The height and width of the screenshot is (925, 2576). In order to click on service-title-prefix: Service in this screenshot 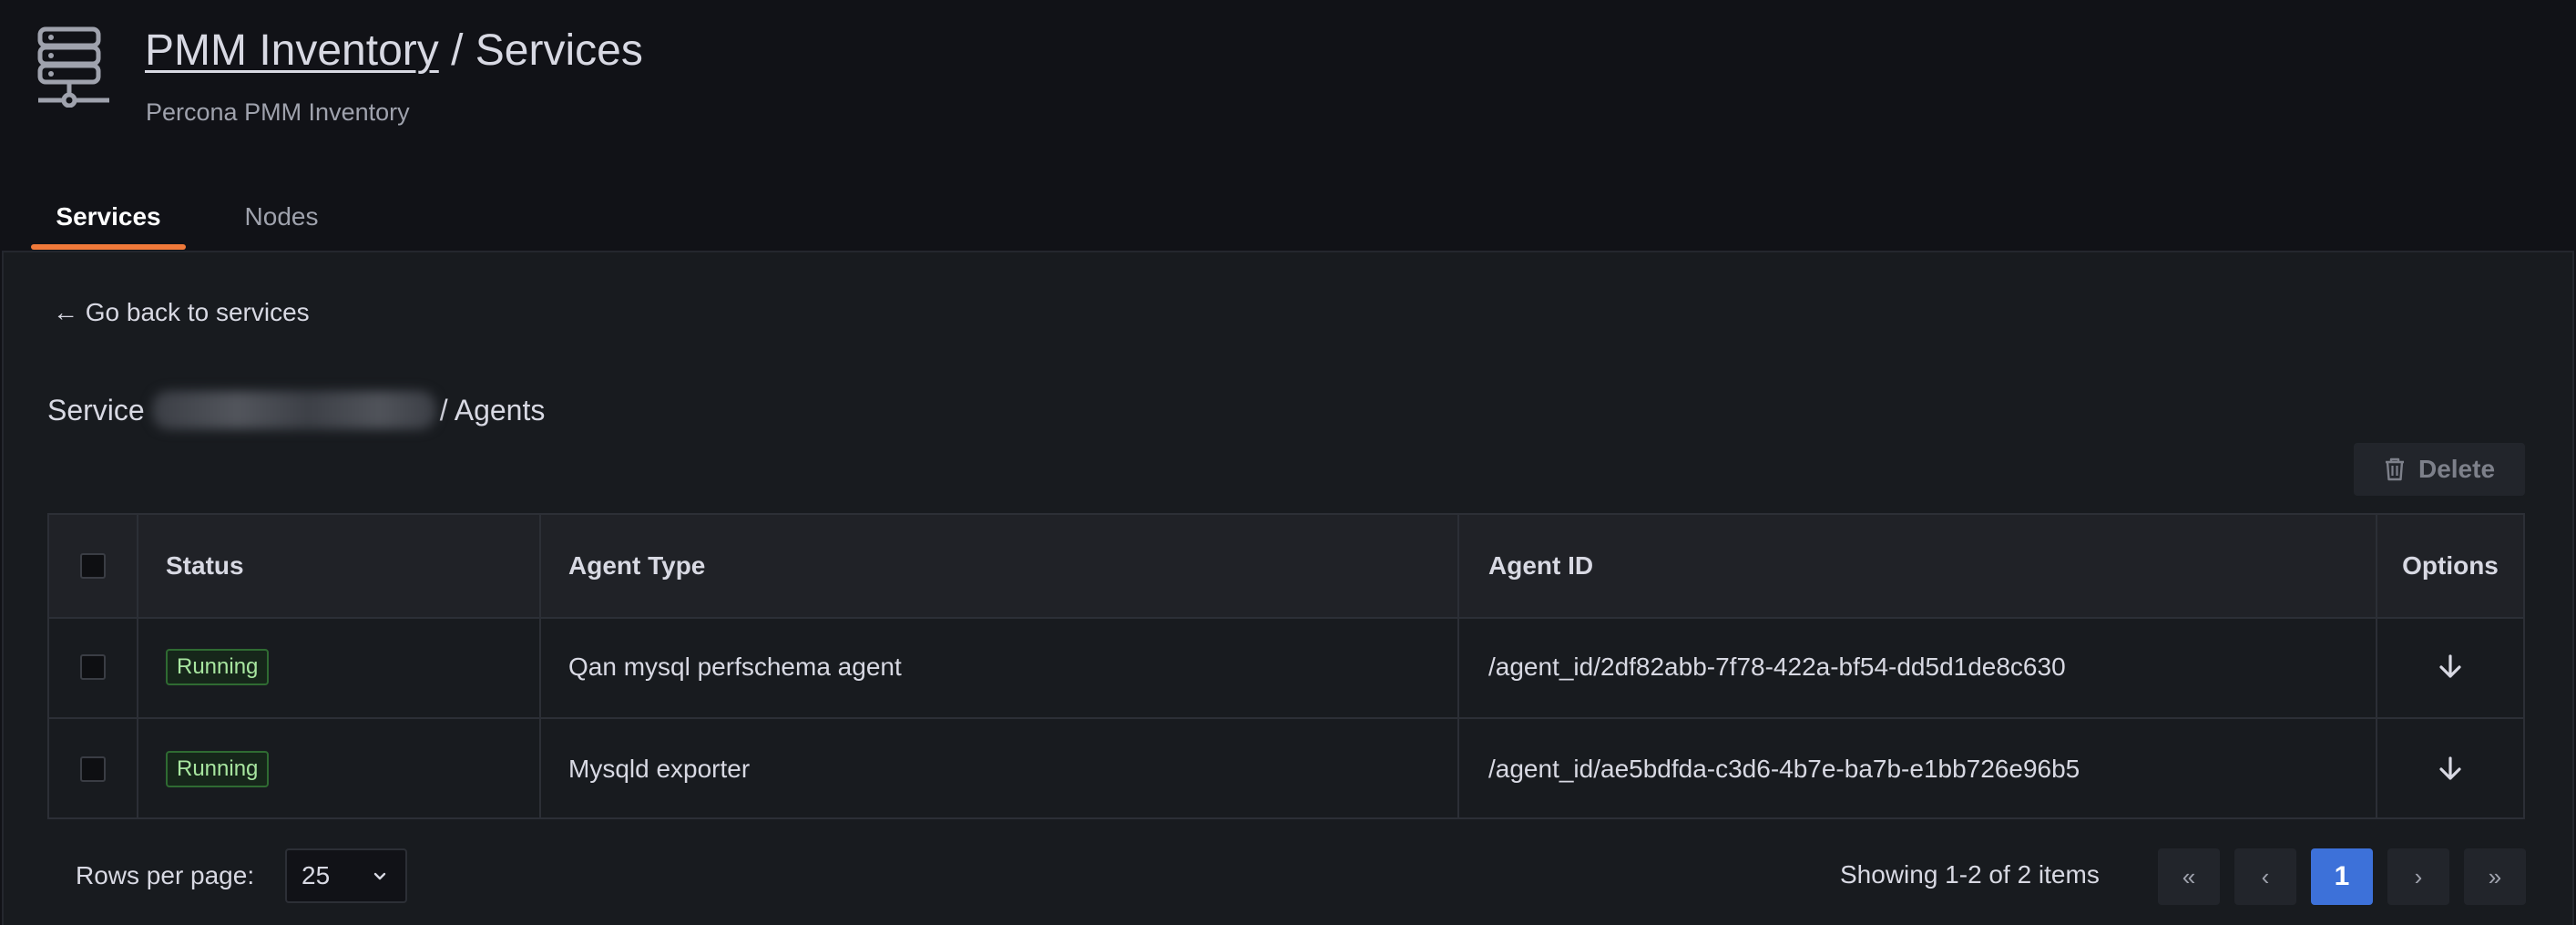, I will do `click(96, 410)`.